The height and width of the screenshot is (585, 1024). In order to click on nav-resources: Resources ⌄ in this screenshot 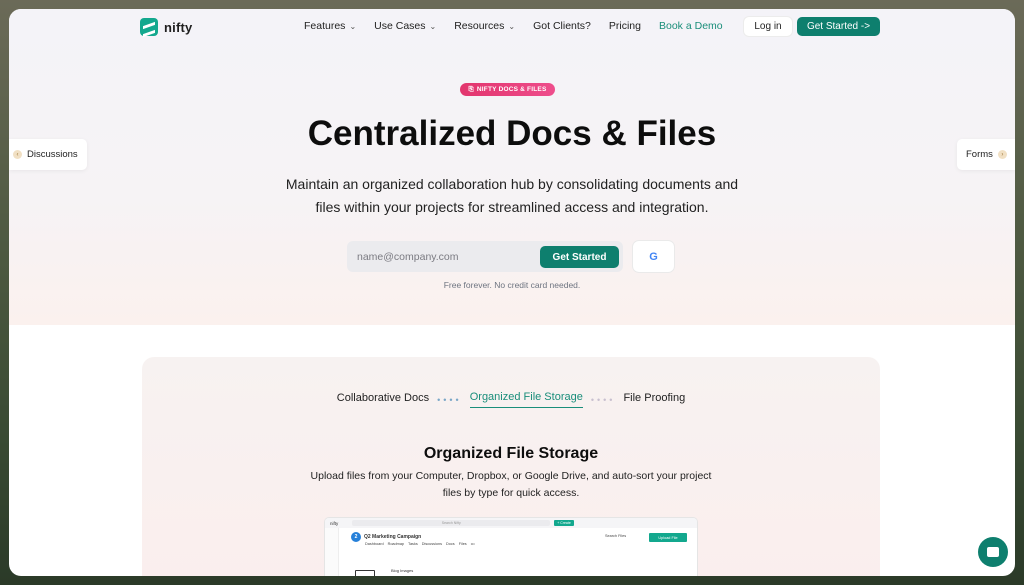, I will do `click(484, 26)`.